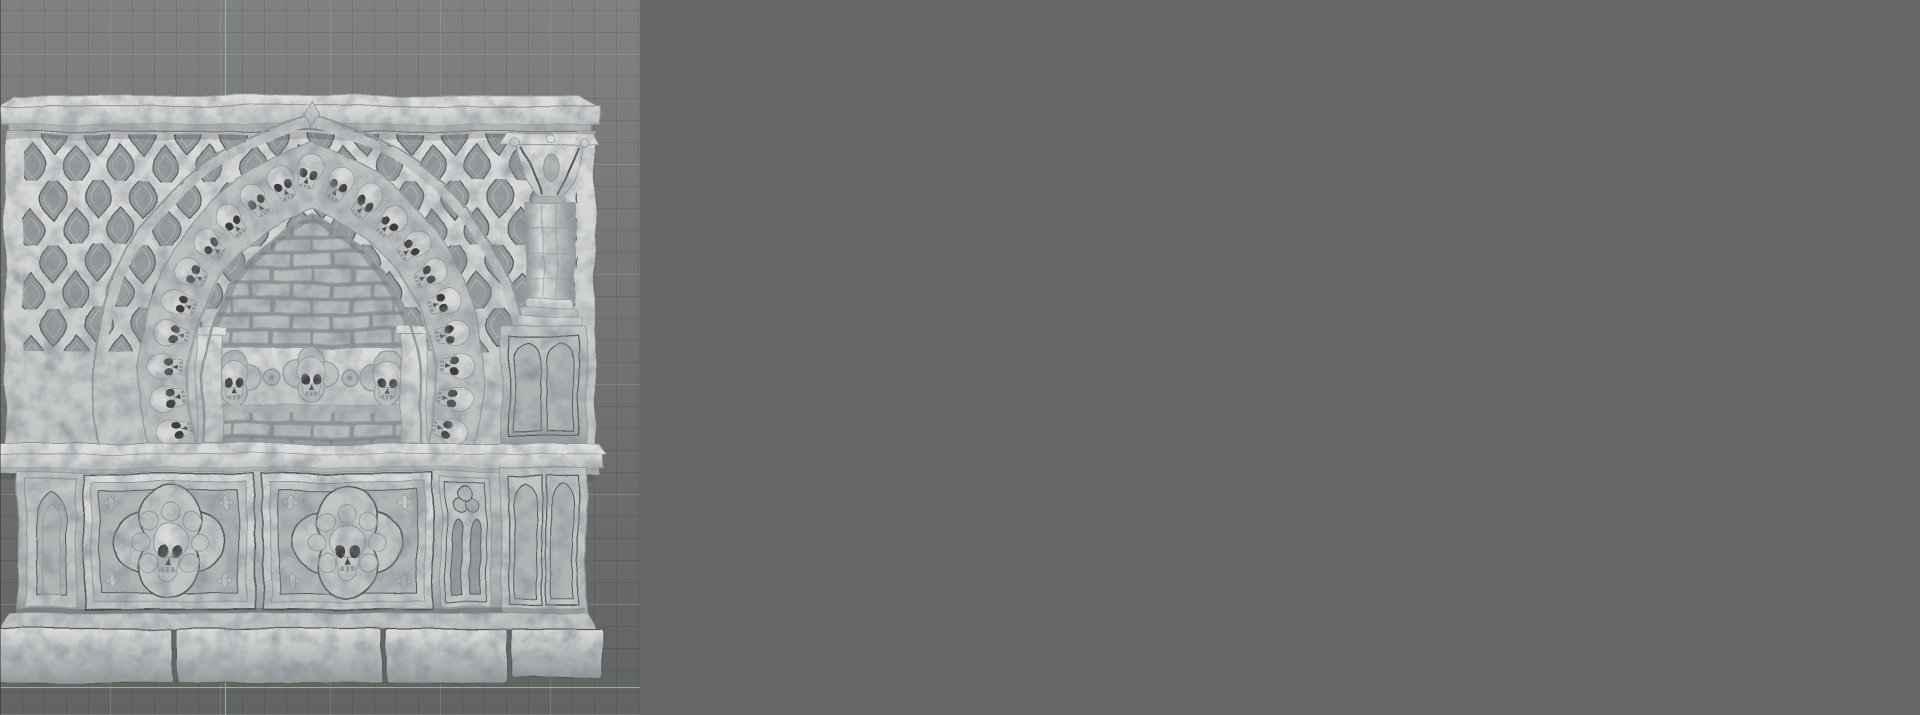 This screenshot has width=1920, height=715. Describe the element at coordinates (50, 543) in the screenshot. I see `ogee-panel` at that location.